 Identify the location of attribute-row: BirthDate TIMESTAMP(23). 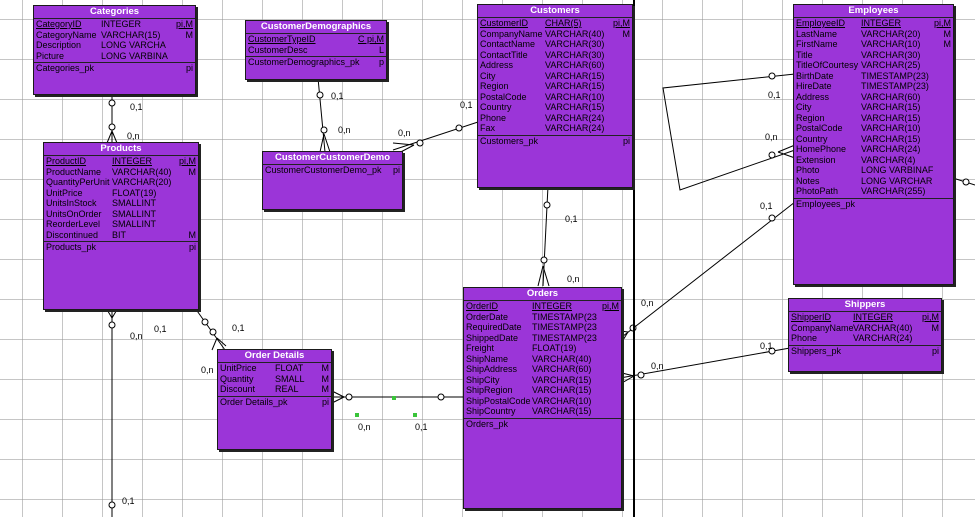
(873, 76).